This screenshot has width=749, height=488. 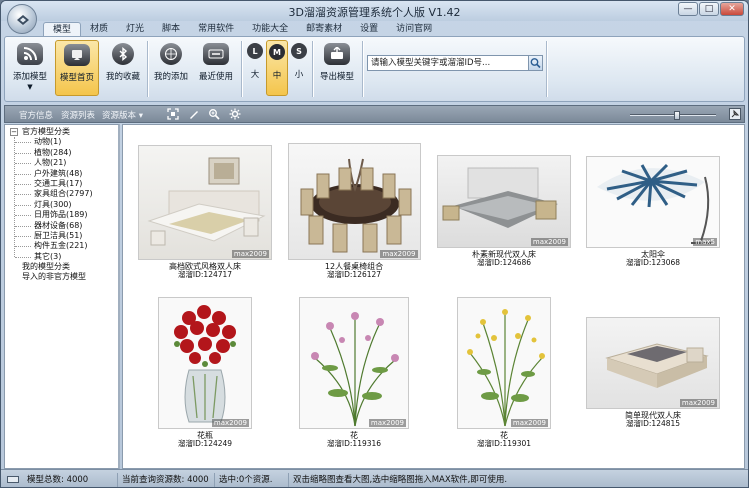 I want to click on model-card: max2009 花 溜溜ID:119316, so click(x=354, y=372).